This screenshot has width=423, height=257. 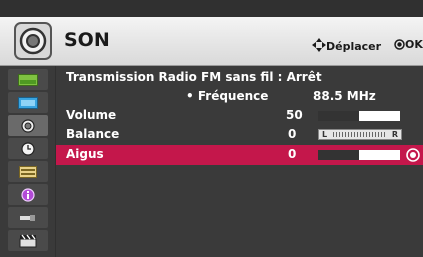 I want to click on input-icon, so click(x=27, y=217).